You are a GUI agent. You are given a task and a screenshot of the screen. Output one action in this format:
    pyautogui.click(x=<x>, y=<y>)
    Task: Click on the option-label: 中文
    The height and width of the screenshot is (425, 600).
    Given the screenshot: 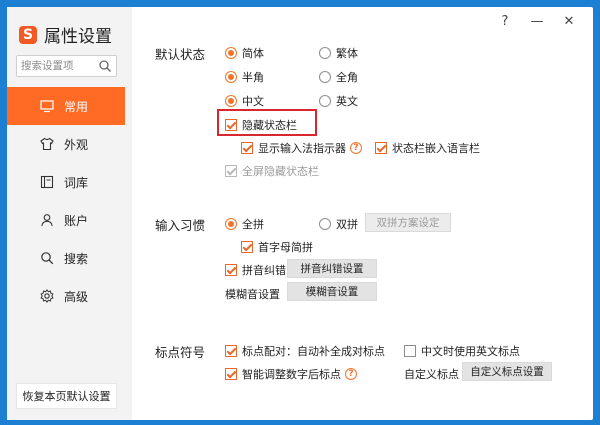 What is the action you would take?
    pyautogui.click(x=253, y=101)
    